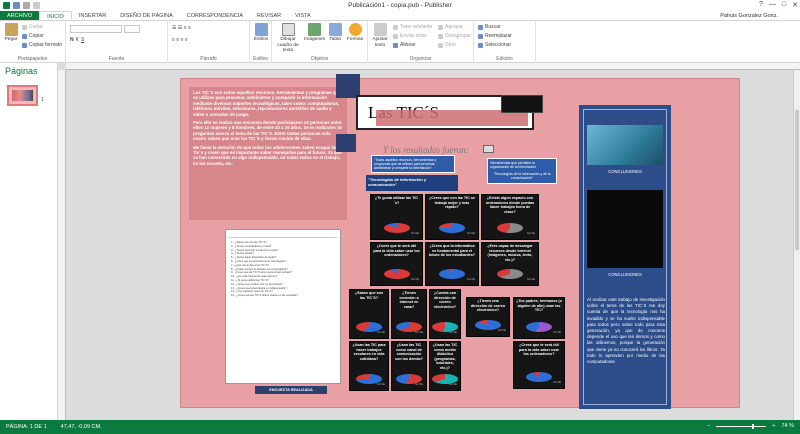 This screenshot has width=800, height=434. What do you see at coordinates (761, 5) in the screenshot?
I see `help-button: ?` at bounding box center [761, 5].